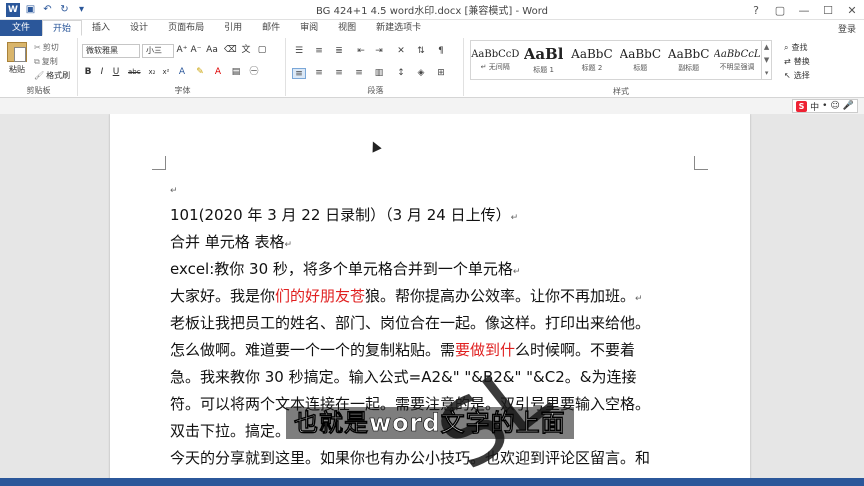 Image resolution: width=864 pixels, height=486 pixels. What do you see at coordinates (440, 296) in the screenshot?
I see `doc-line: 大家好。我是你们的好朋友苍狼。帮你提高办公效率。让你不再加班。↵` at bounding box center [440, 296].